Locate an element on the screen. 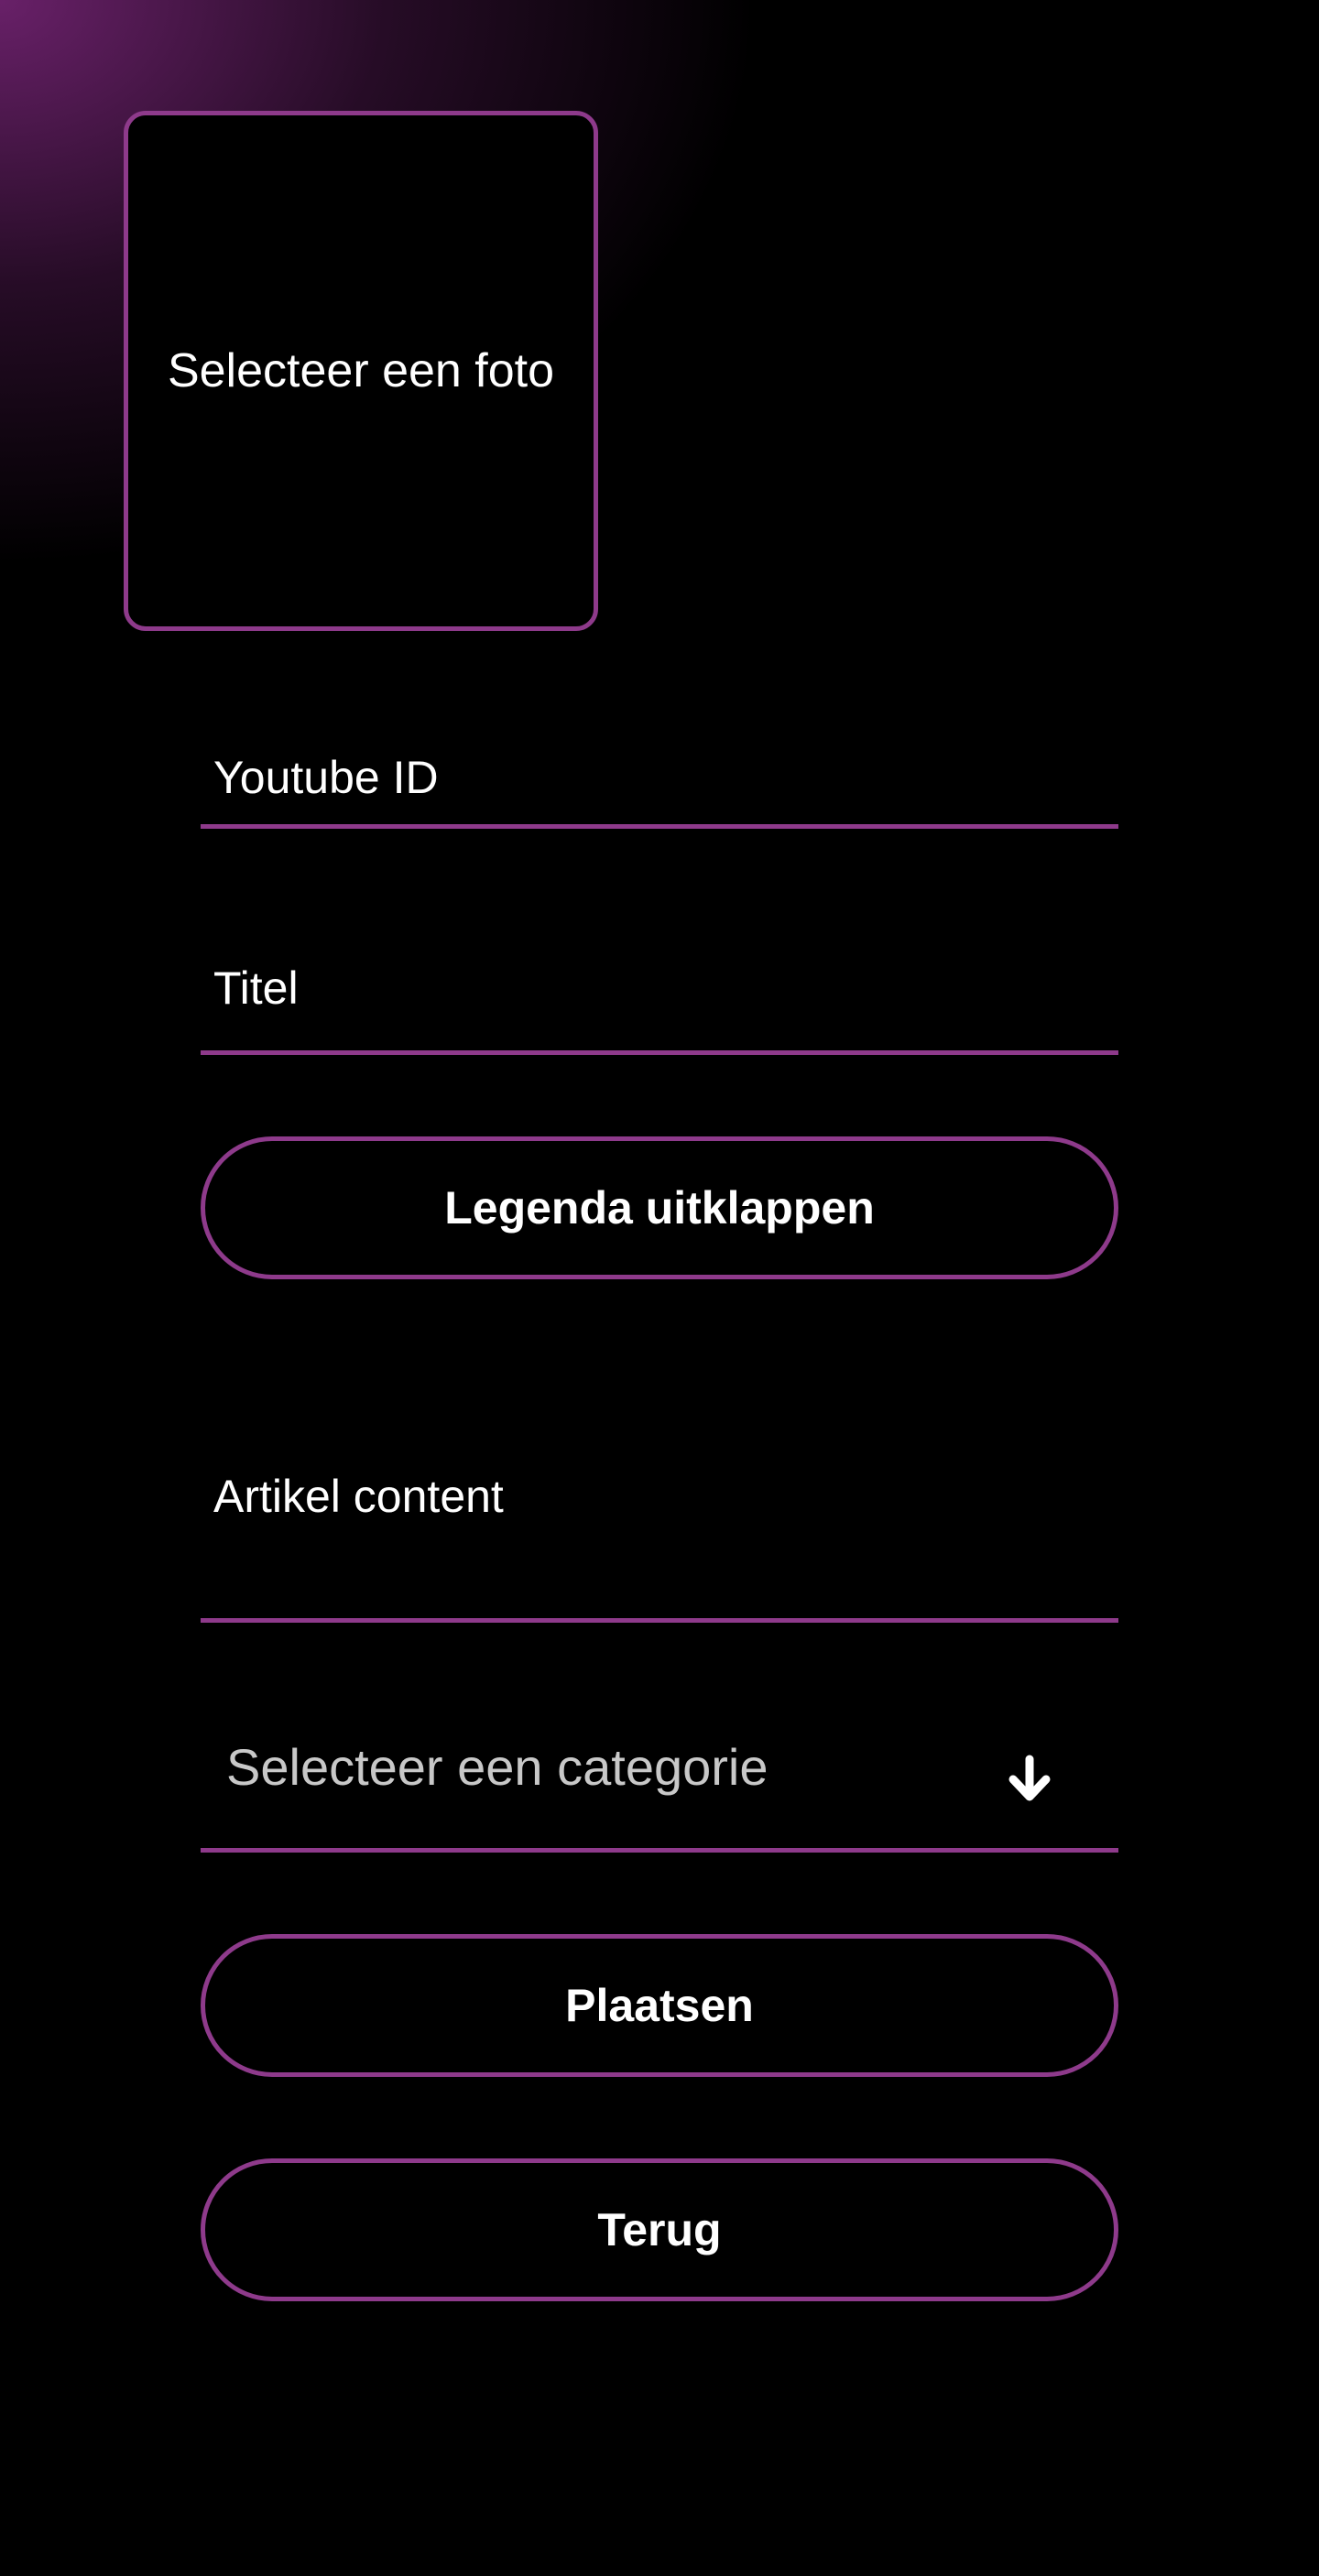 This screenshot has height=2576, width=1319. arrow-down-icon is located at coordinates (1029, 1778).